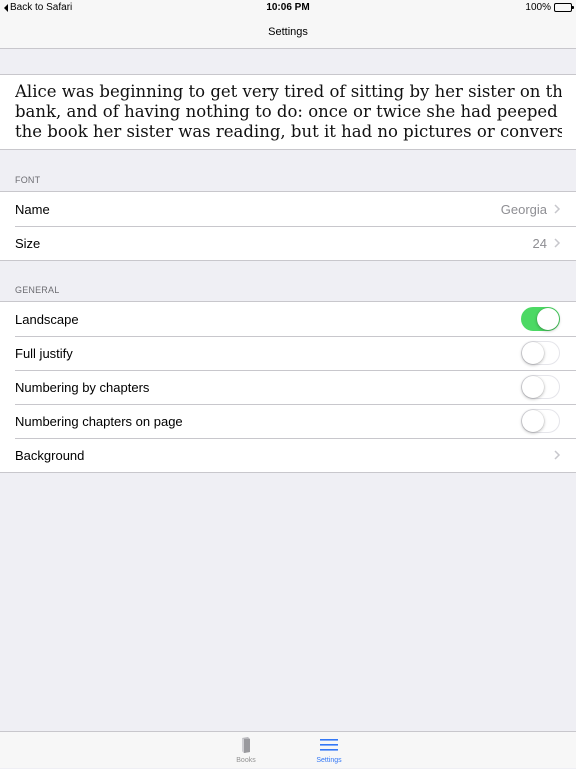 The image size is (576, 769). Describe the element at coordinates (288, 749) in the screenshot. I see `tab-bar: Books Settings` at that location.